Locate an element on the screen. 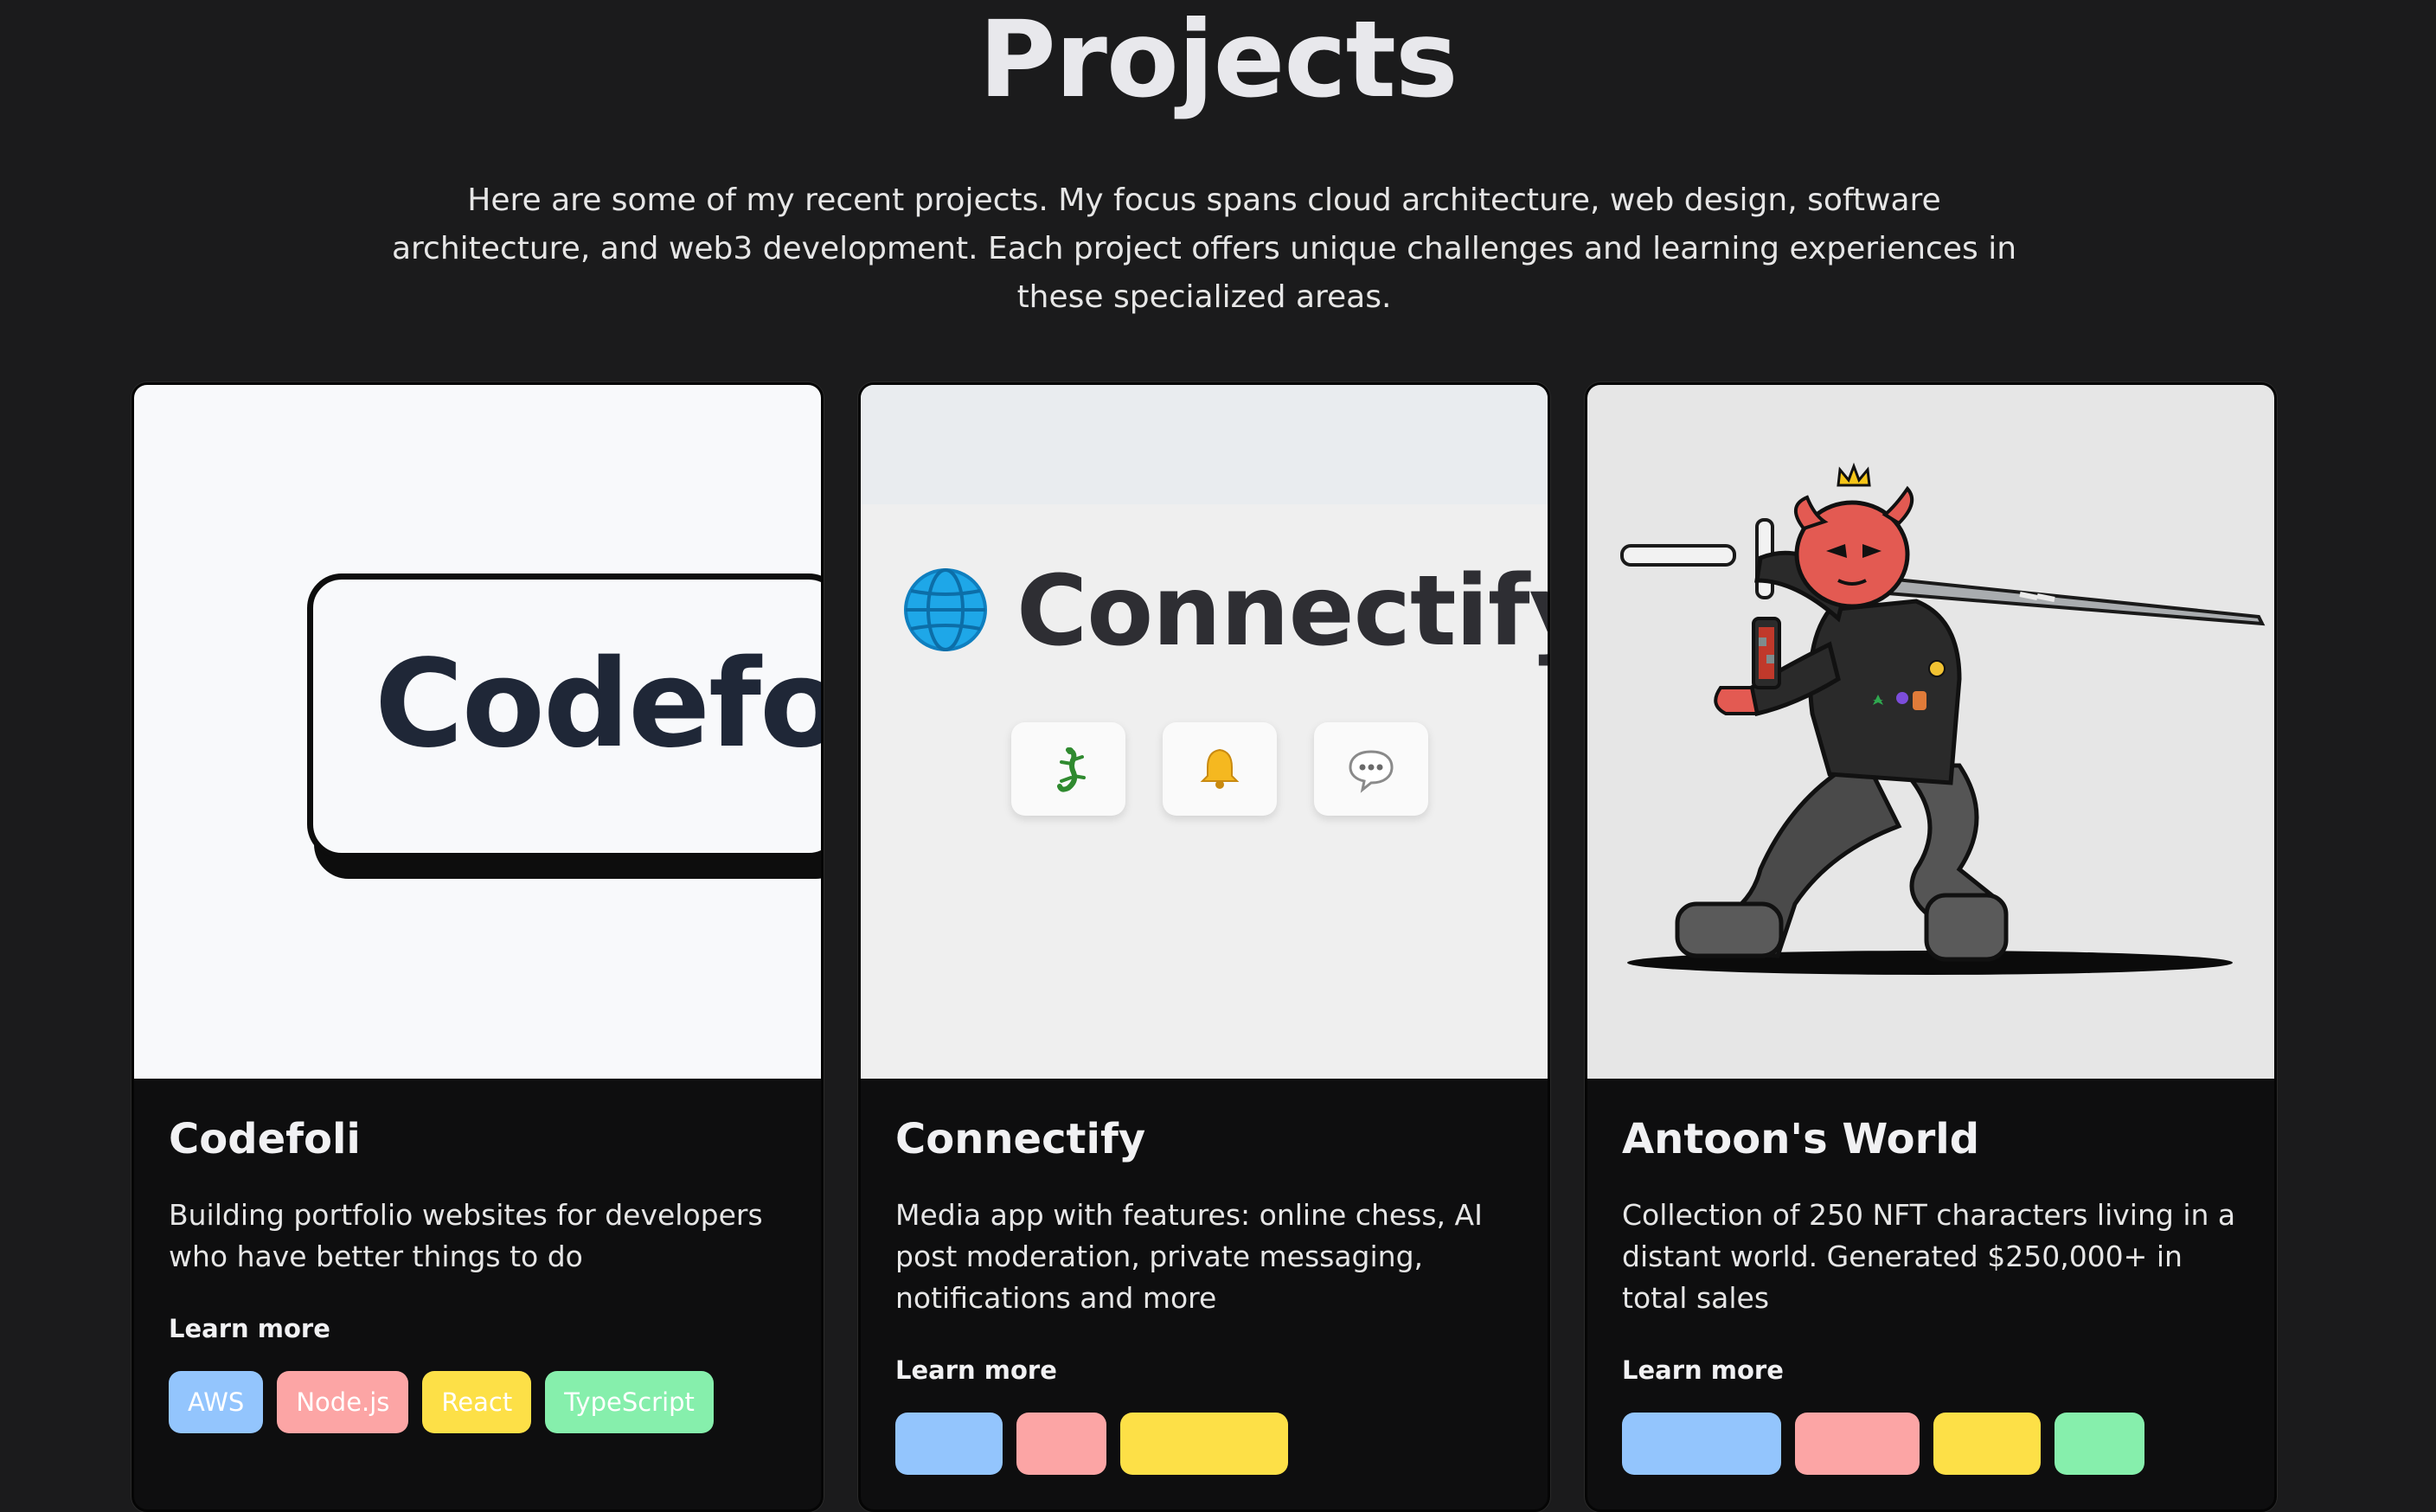  chat-bubble-icon is located at coordinates (1371, 771).